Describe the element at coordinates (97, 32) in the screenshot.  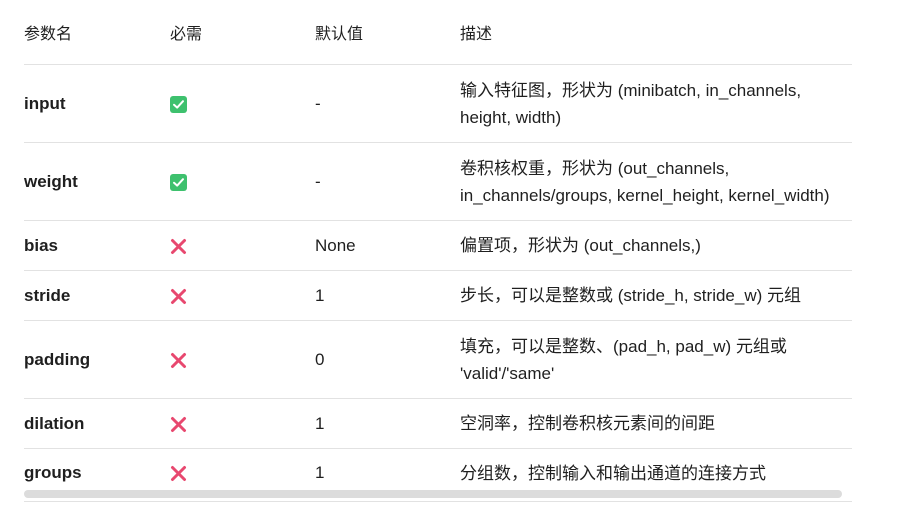
I see `header-param-name: 参数名` at that location.